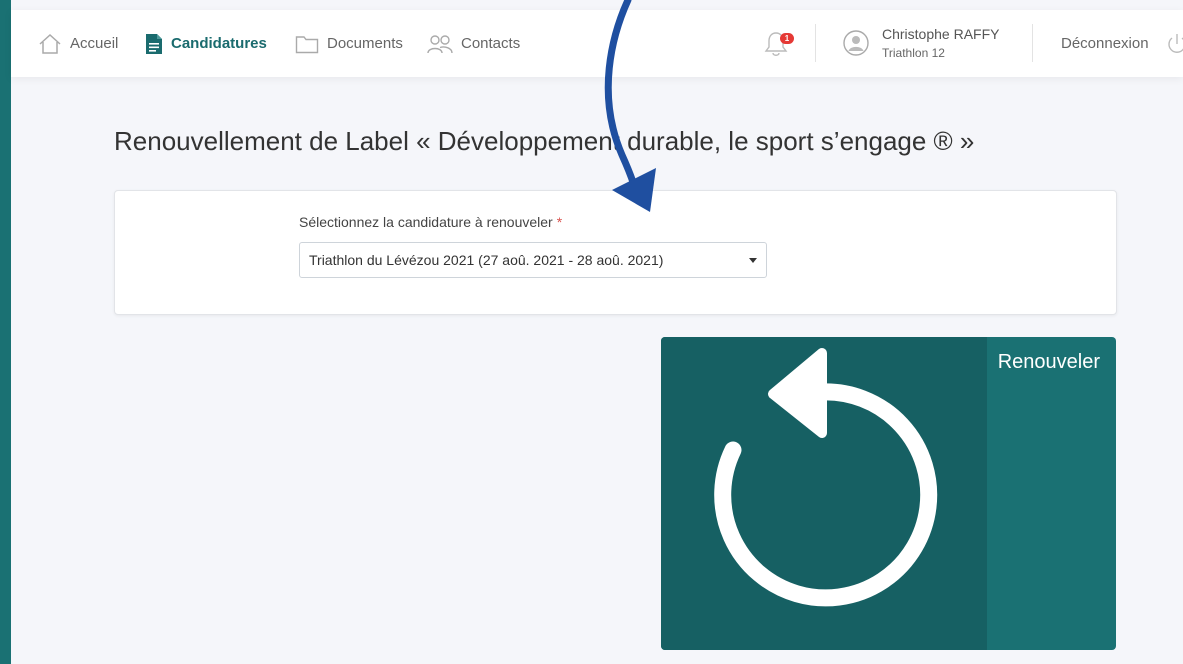 The image size is (1183, 664). What do you see at coordinates (787, 38) in the screenshot?
I see `notification-badge: 1` at bounding box center [787, 38].